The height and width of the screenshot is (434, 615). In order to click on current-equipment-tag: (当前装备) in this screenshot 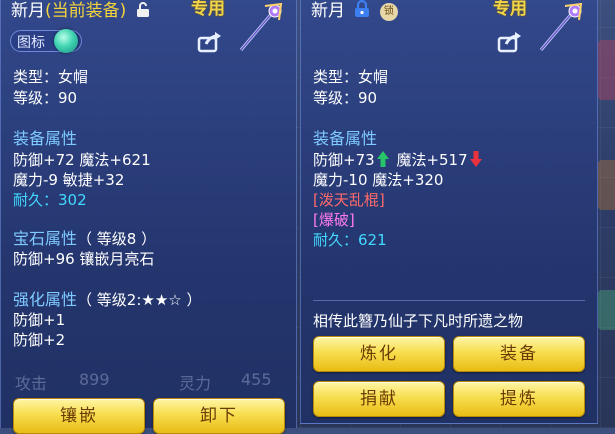, I will do `click(86, 11)`.